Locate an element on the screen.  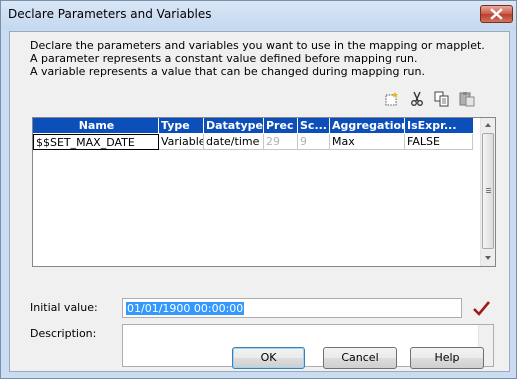
cancel-button: Cancel is located at coordinates (360, 358).